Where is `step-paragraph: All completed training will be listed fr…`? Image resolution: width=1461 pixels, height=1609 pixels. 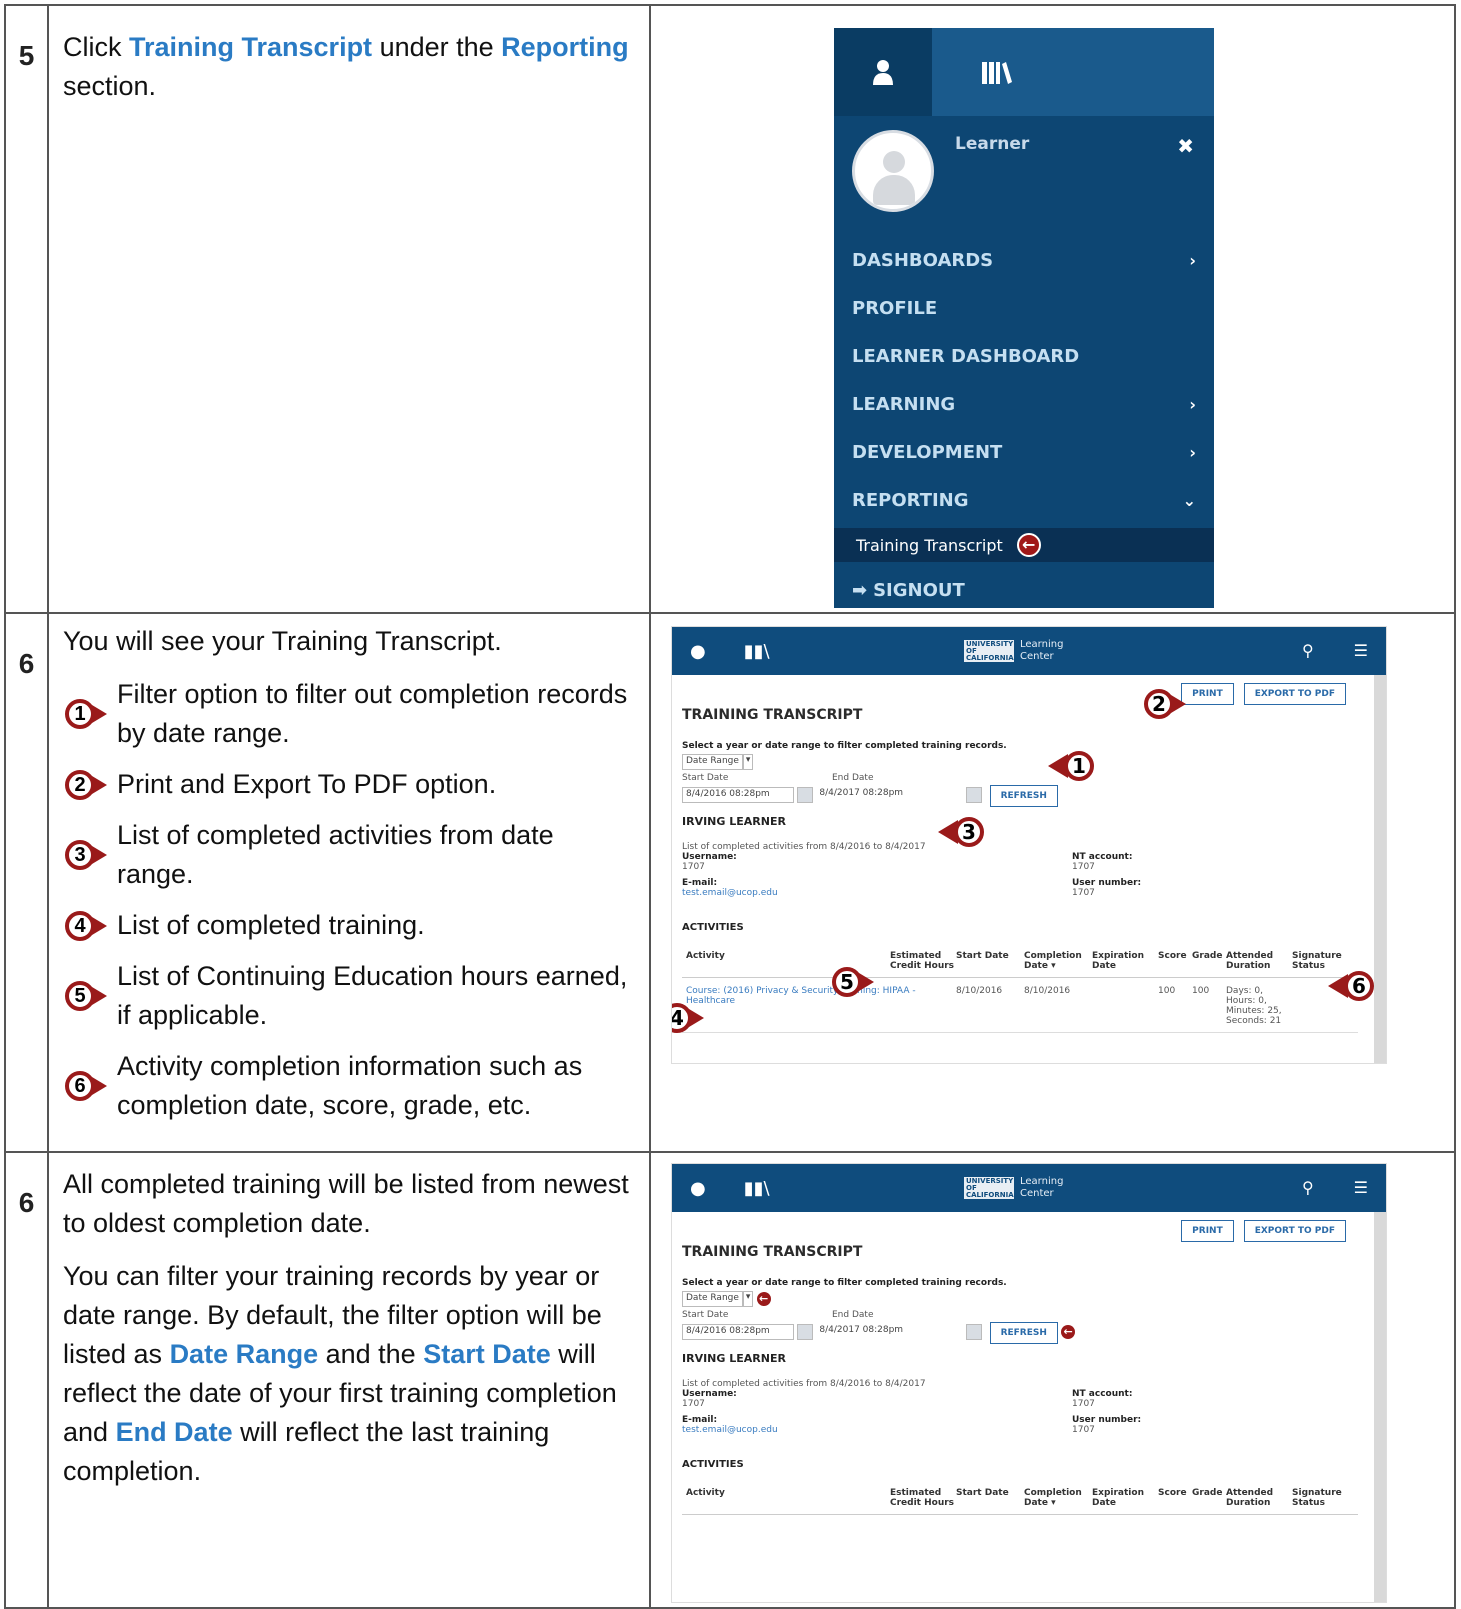
step-paragraph: All completed training will be listed fr… is located at coordinates (346, 1203).